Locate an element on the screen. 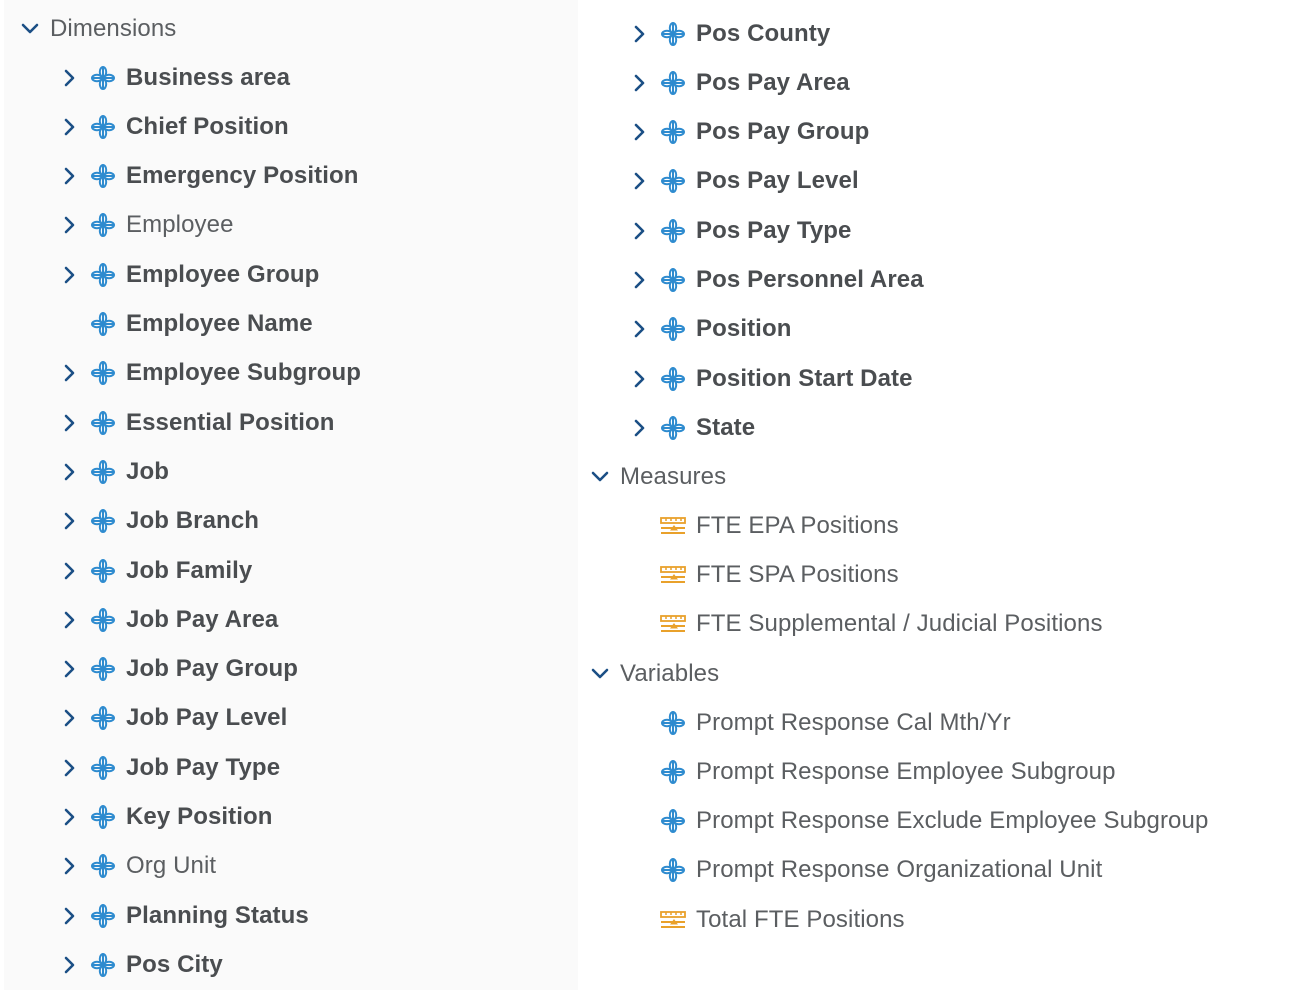  tree-item-employee: Employee is located at coordinates (146, 225).